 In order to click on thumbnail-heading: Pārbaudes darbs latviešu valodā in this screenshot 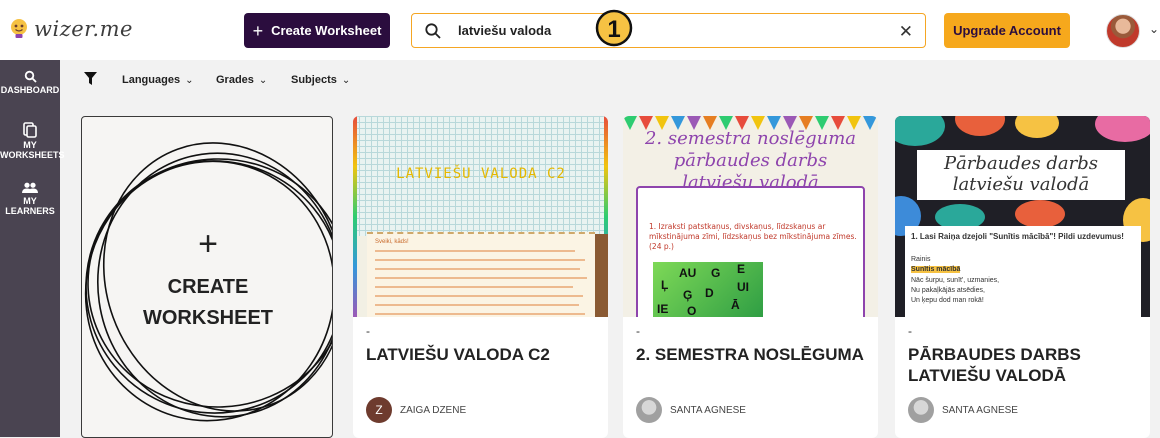, I will do `click(1021, 175)`.